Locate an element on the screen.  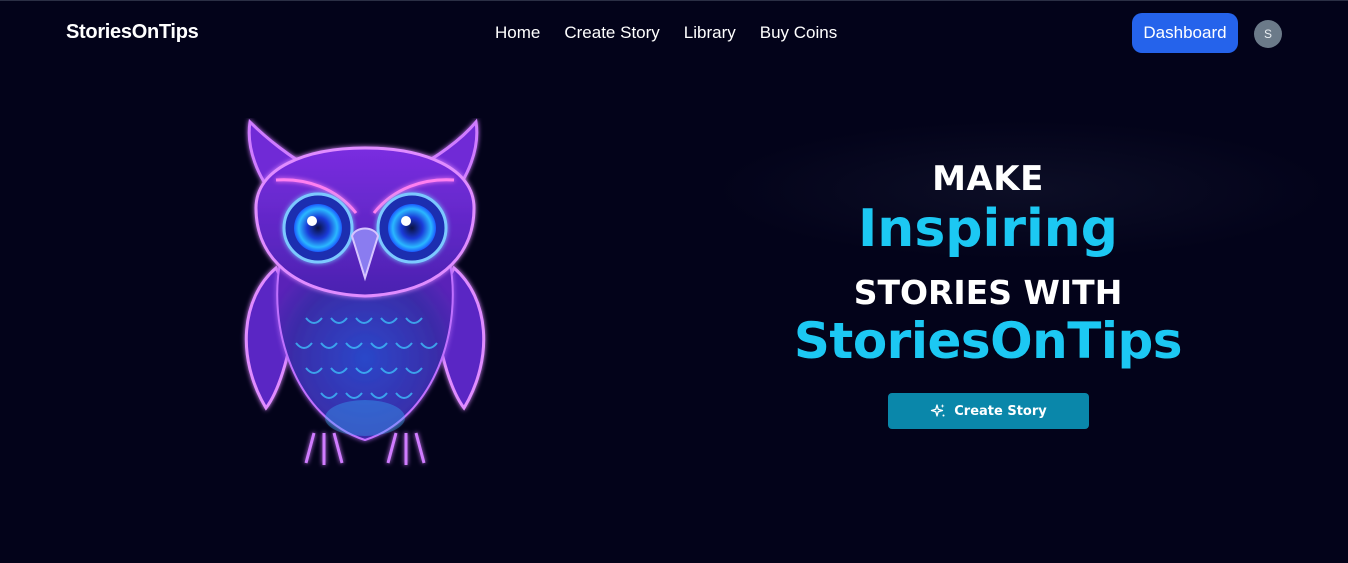
sparkles-icon is located at coordinates (938, 410).